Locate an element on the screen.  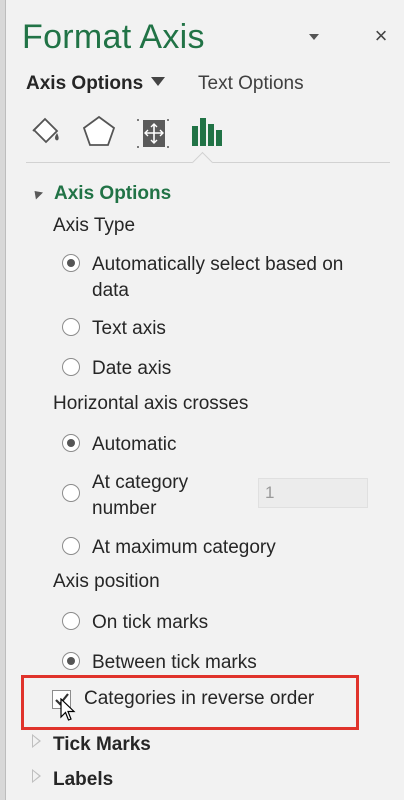
pane-left-border is located at coordinates (3, 400).